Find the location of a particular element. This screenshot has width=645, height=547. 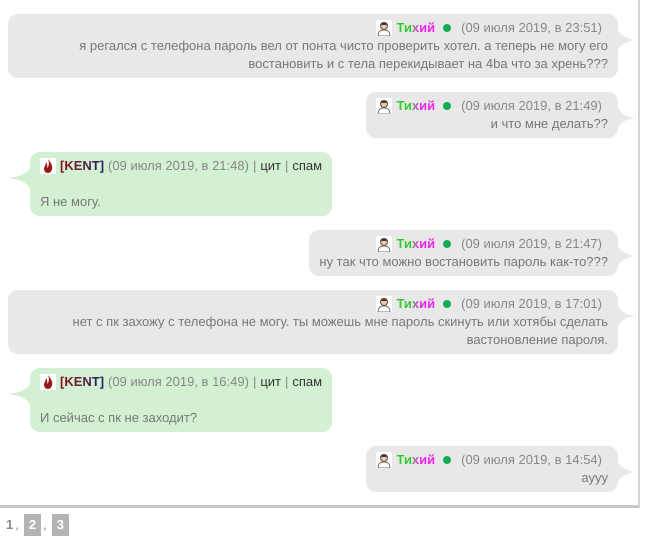

message-text: И сейчас с пк не заходит? is located at coordinates (119, 418).